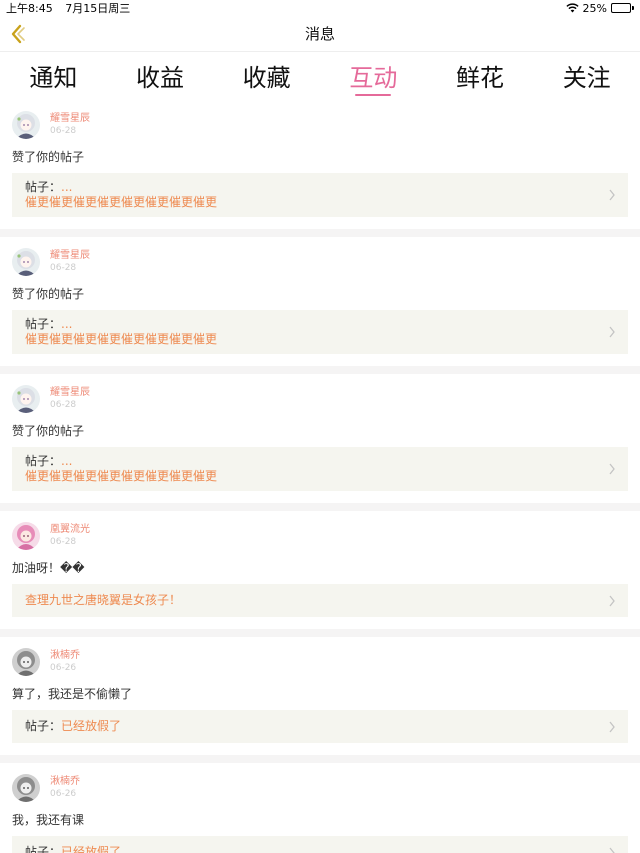 This screenshot has height=853, width=640. What do you see at coordinates (480, 76) in the screenshot?
I see `tab-flowers: 鲜花` at bounding box center [480, 76].